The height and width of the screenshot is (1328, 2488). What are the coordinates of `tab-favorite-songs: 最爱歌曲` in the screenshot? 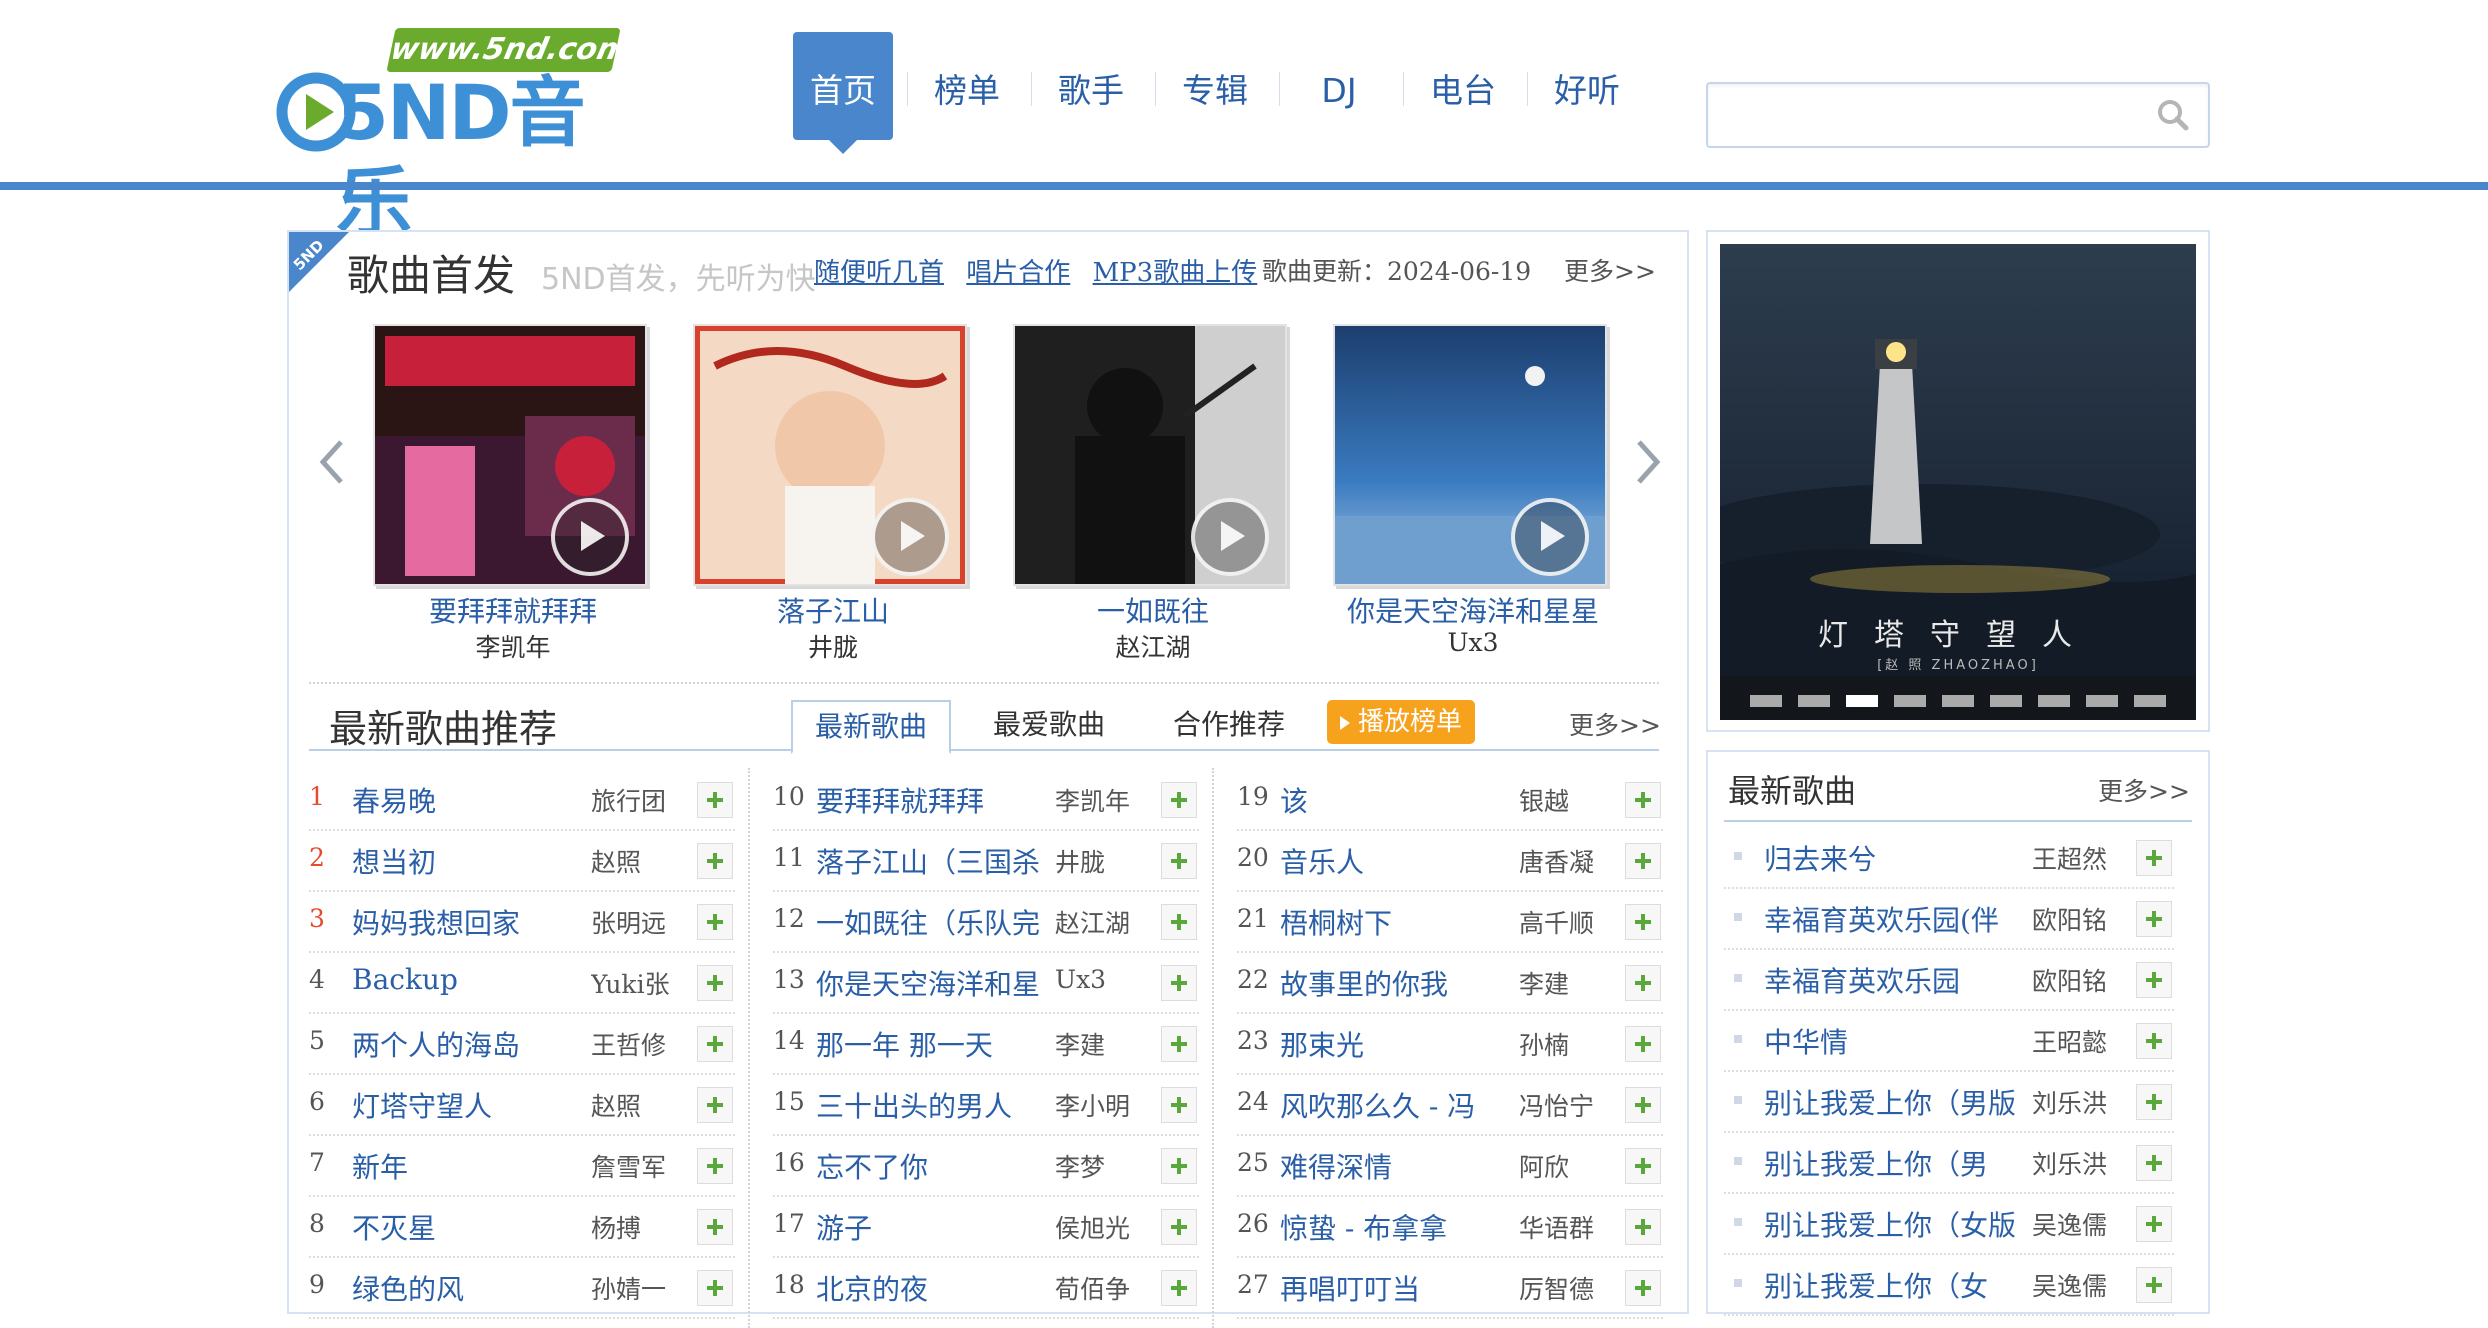 It's located at (1049, 725).